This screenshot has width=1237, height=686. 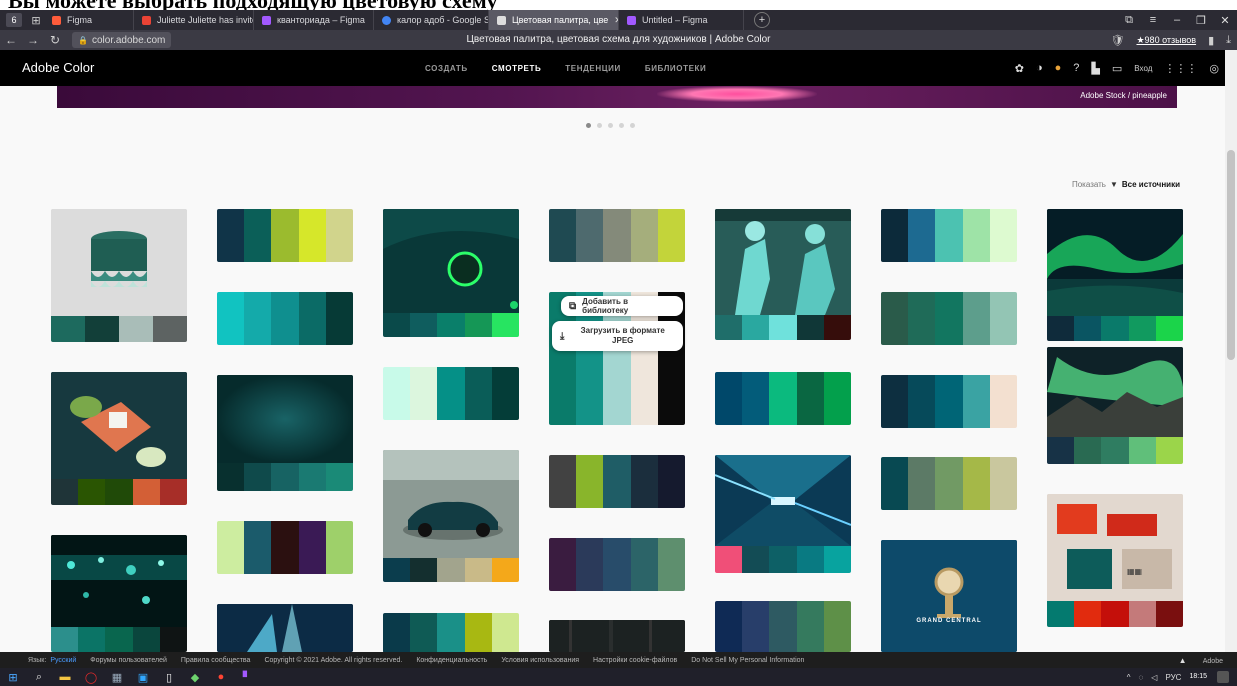 What do you see at coordinates (635, 660) in the screenshot?
I see `footer-link-cookies: Настройки cookie-файлов` at bounding box center [635, 660].